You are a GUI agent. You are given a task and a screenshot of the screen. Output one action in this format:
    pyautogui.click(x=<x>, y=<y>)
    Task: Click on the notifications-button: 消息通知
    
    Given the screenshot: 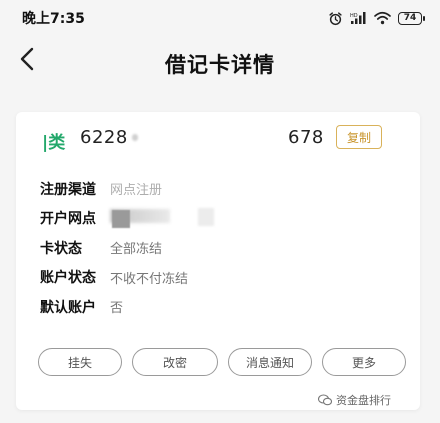 What is the action you would take?
    pyautogui.click(x=270, y=362)
    